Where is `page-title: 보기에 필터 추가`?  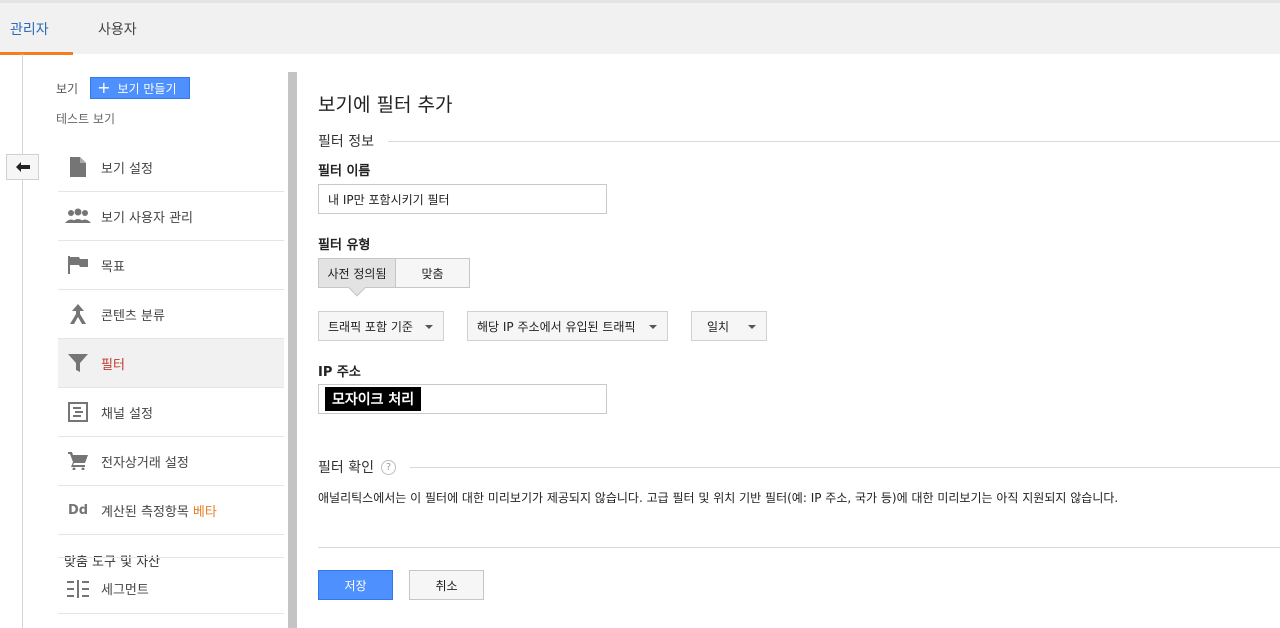 page-title: 보기에 필터 추가 is located at coordinates (385, 105).